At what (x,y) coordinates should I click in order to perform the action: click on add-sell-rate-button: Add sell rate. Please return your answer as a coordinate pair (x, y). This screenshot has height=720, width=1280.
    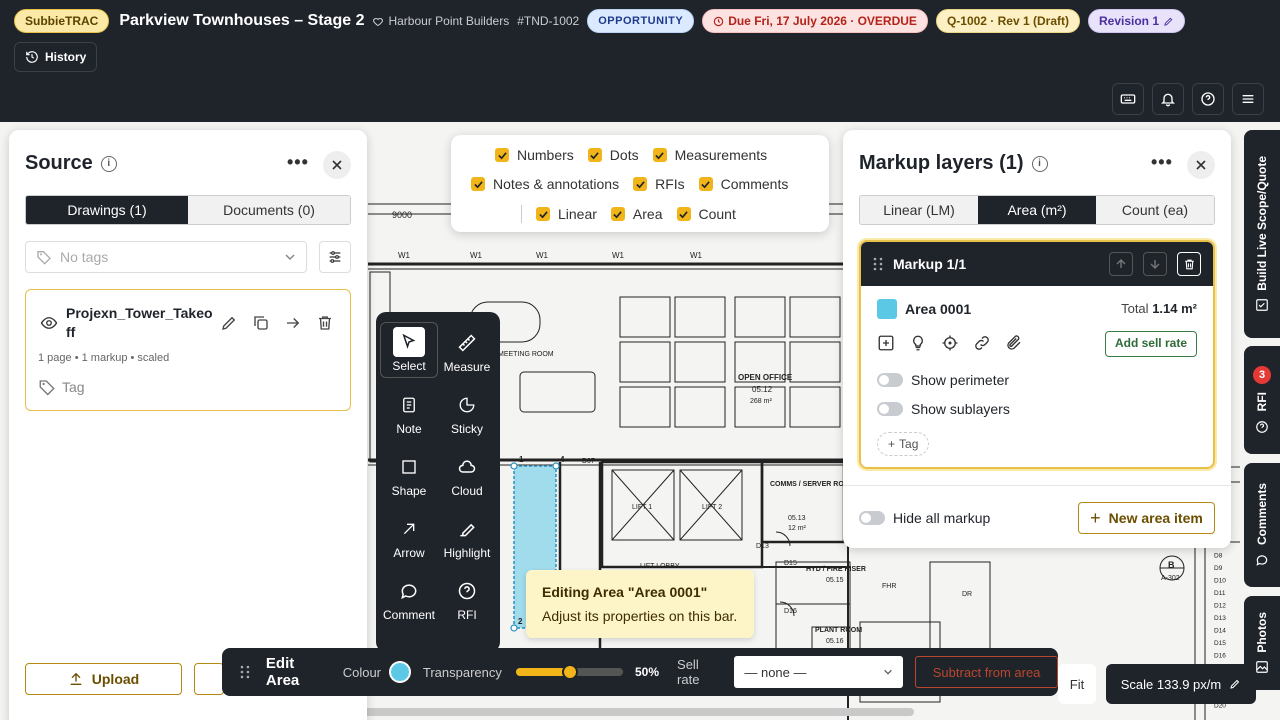
    Looking at the image, I should click on (1150, 344).